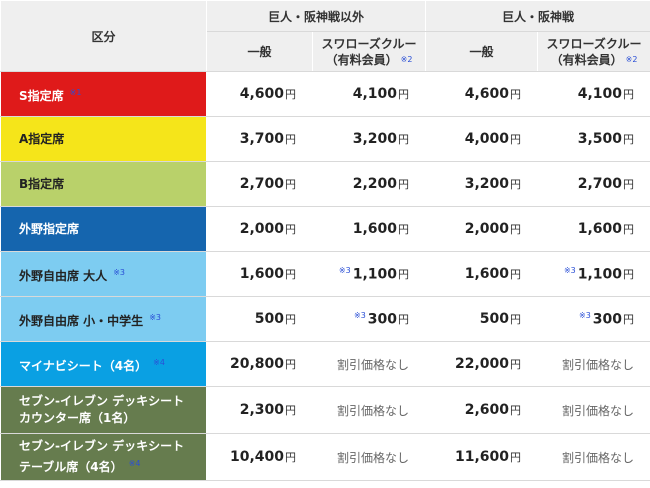 The width and height of the screenshot is (650, 488). I want to click on table-row: A指定席 3,700円 3,200円 4,000円 3,500円, so click(325, 139).